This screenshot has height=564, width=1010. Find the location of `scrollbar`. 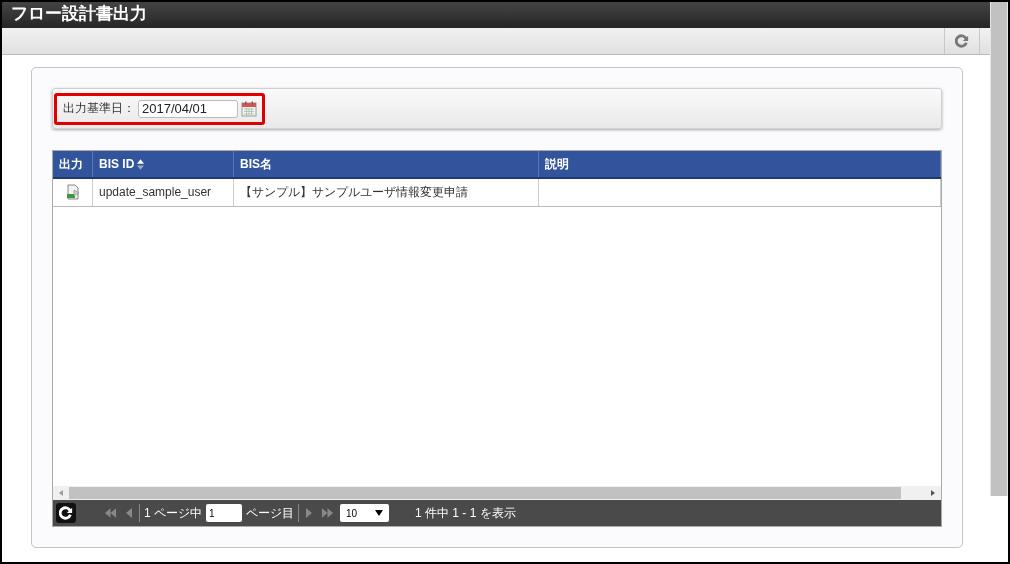

scrollbar is located at coordinates (999, 249).